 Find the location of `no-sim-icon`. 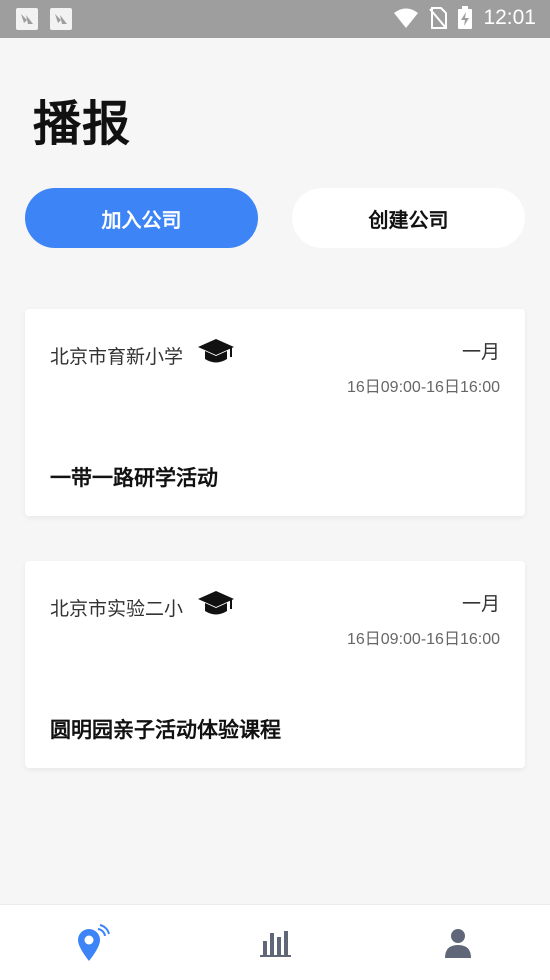

no-sim-icon is located at coordinates (438, 18).